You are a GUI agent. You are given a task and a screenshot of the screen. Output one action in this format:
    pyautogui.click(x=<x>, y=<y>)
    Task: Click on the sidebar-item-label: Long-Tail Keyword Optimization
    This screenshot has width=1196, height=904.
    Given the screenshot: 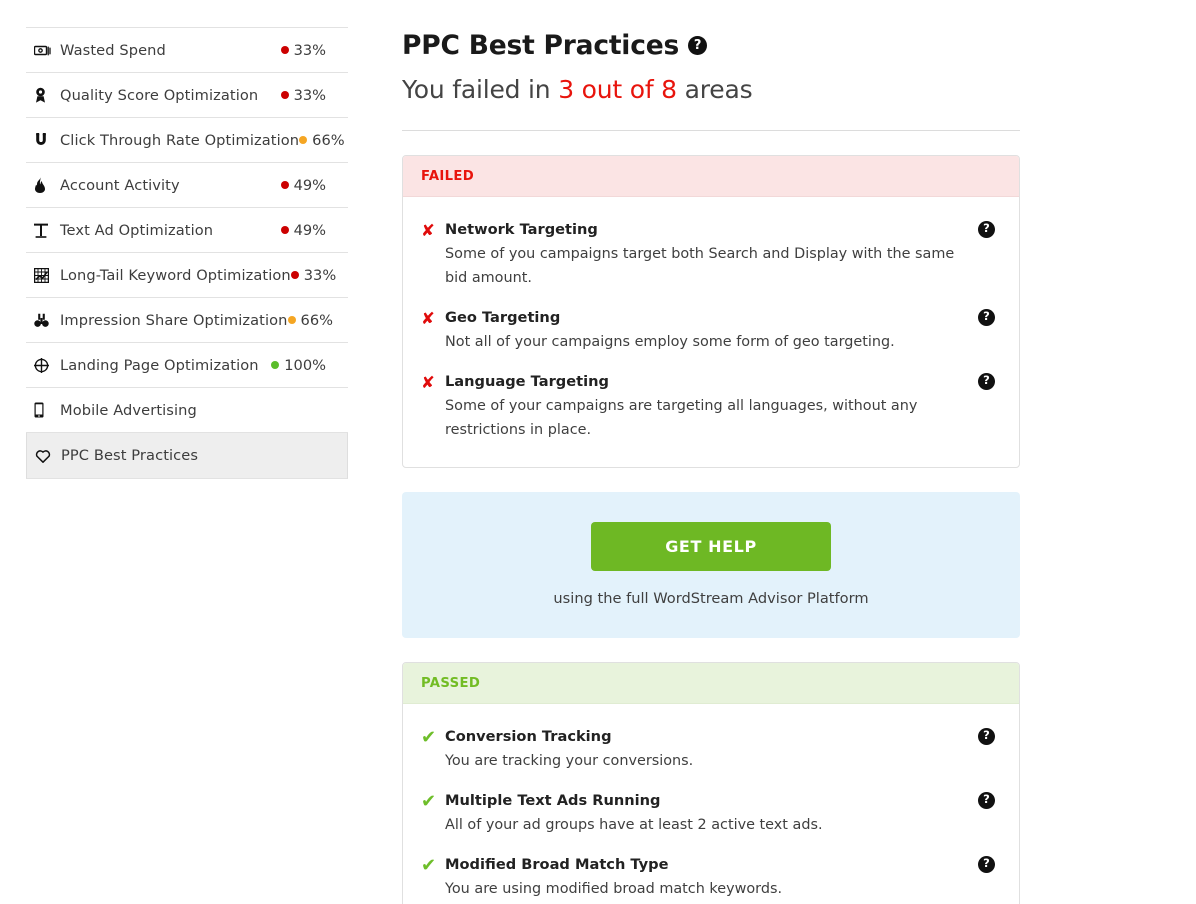 What is the action you would take?
    pyautogui.click(x=175, y=275)
    